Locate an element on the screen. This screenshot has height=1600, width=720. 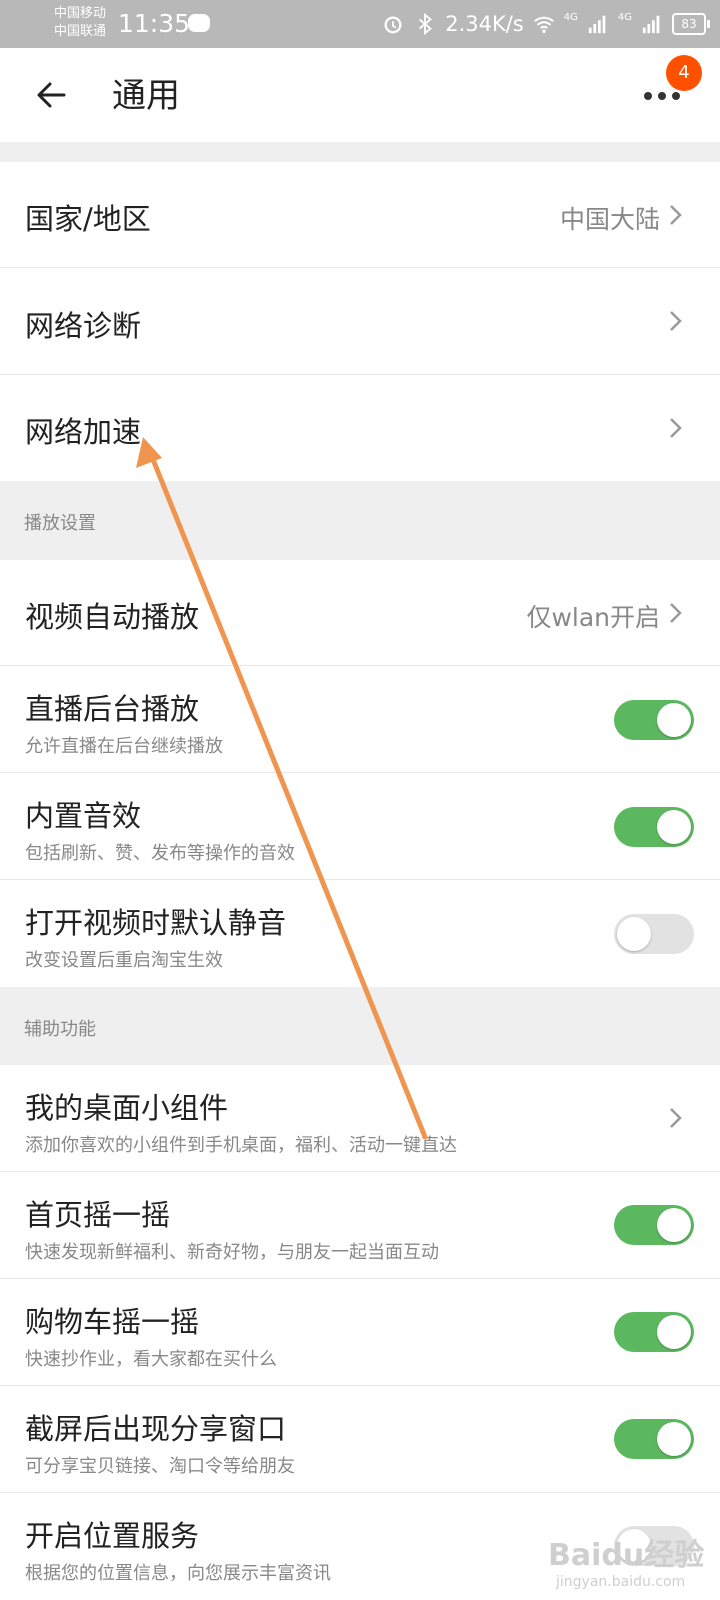
row-description: 添加你喜欢的小组件到手机桌面，福利、活动一键直达 is located at coordinates (241, 1145).